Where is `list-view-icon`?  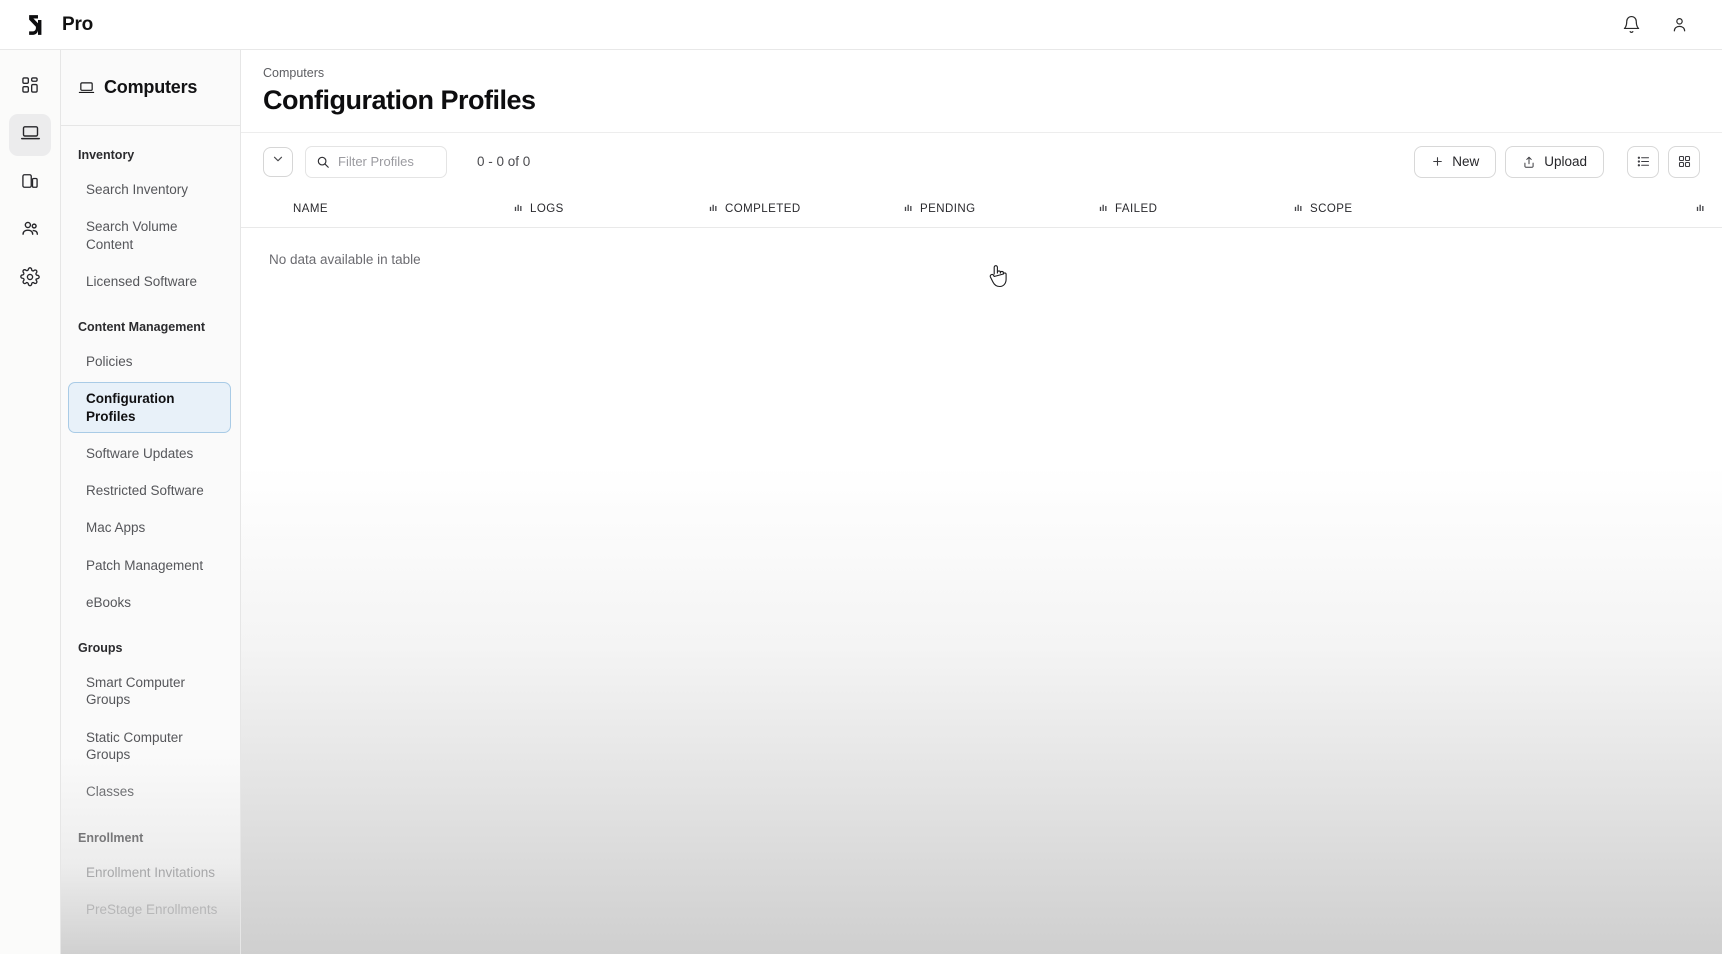
list-view-icon is located at coordinates (1643, 161).